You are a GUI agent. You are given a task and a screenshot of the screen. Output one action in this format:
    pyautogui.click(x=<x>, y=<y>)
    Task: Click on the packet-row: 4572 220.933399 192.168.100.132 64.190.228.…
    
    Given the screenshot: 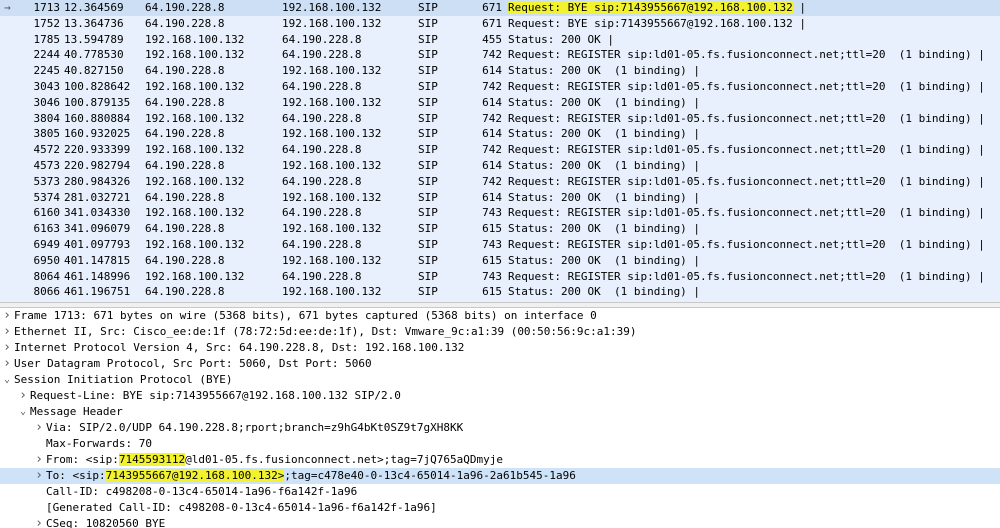 What is the action you would take?
    pyautogui.click(x=500, y=150)
    